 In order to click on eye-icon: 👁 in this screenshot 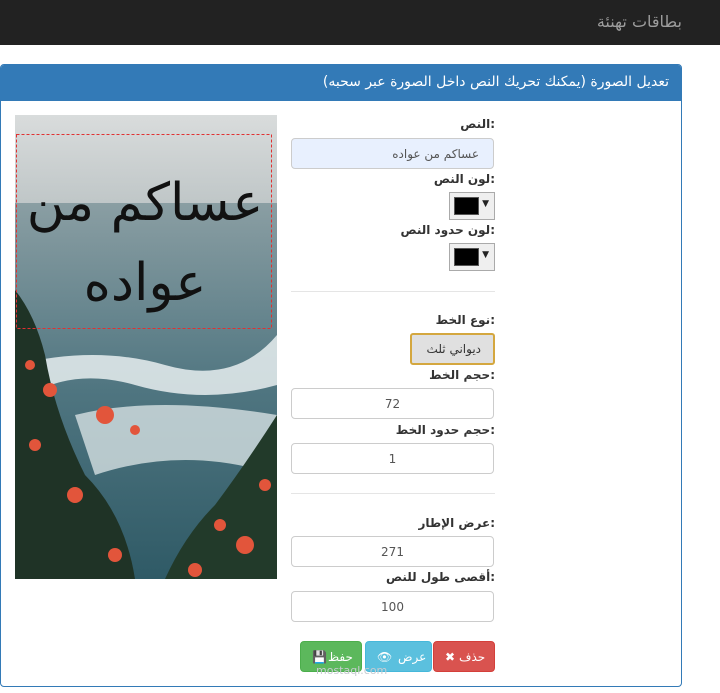, I will do `click(385, 657)`.